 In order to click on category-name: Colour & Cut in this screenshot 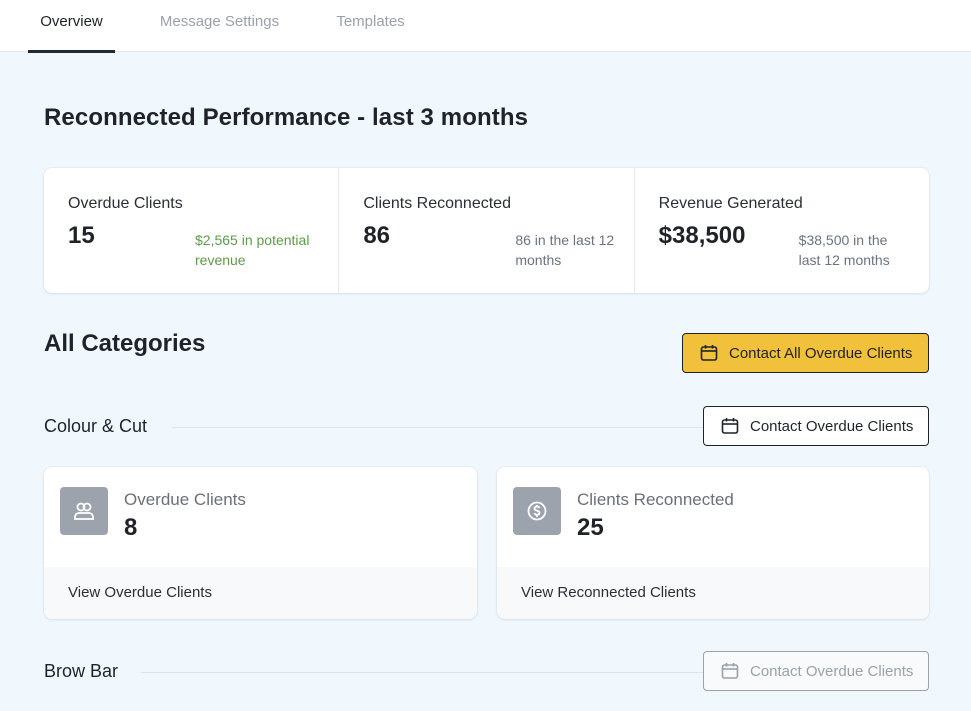, I will do `click(96, 426)`.